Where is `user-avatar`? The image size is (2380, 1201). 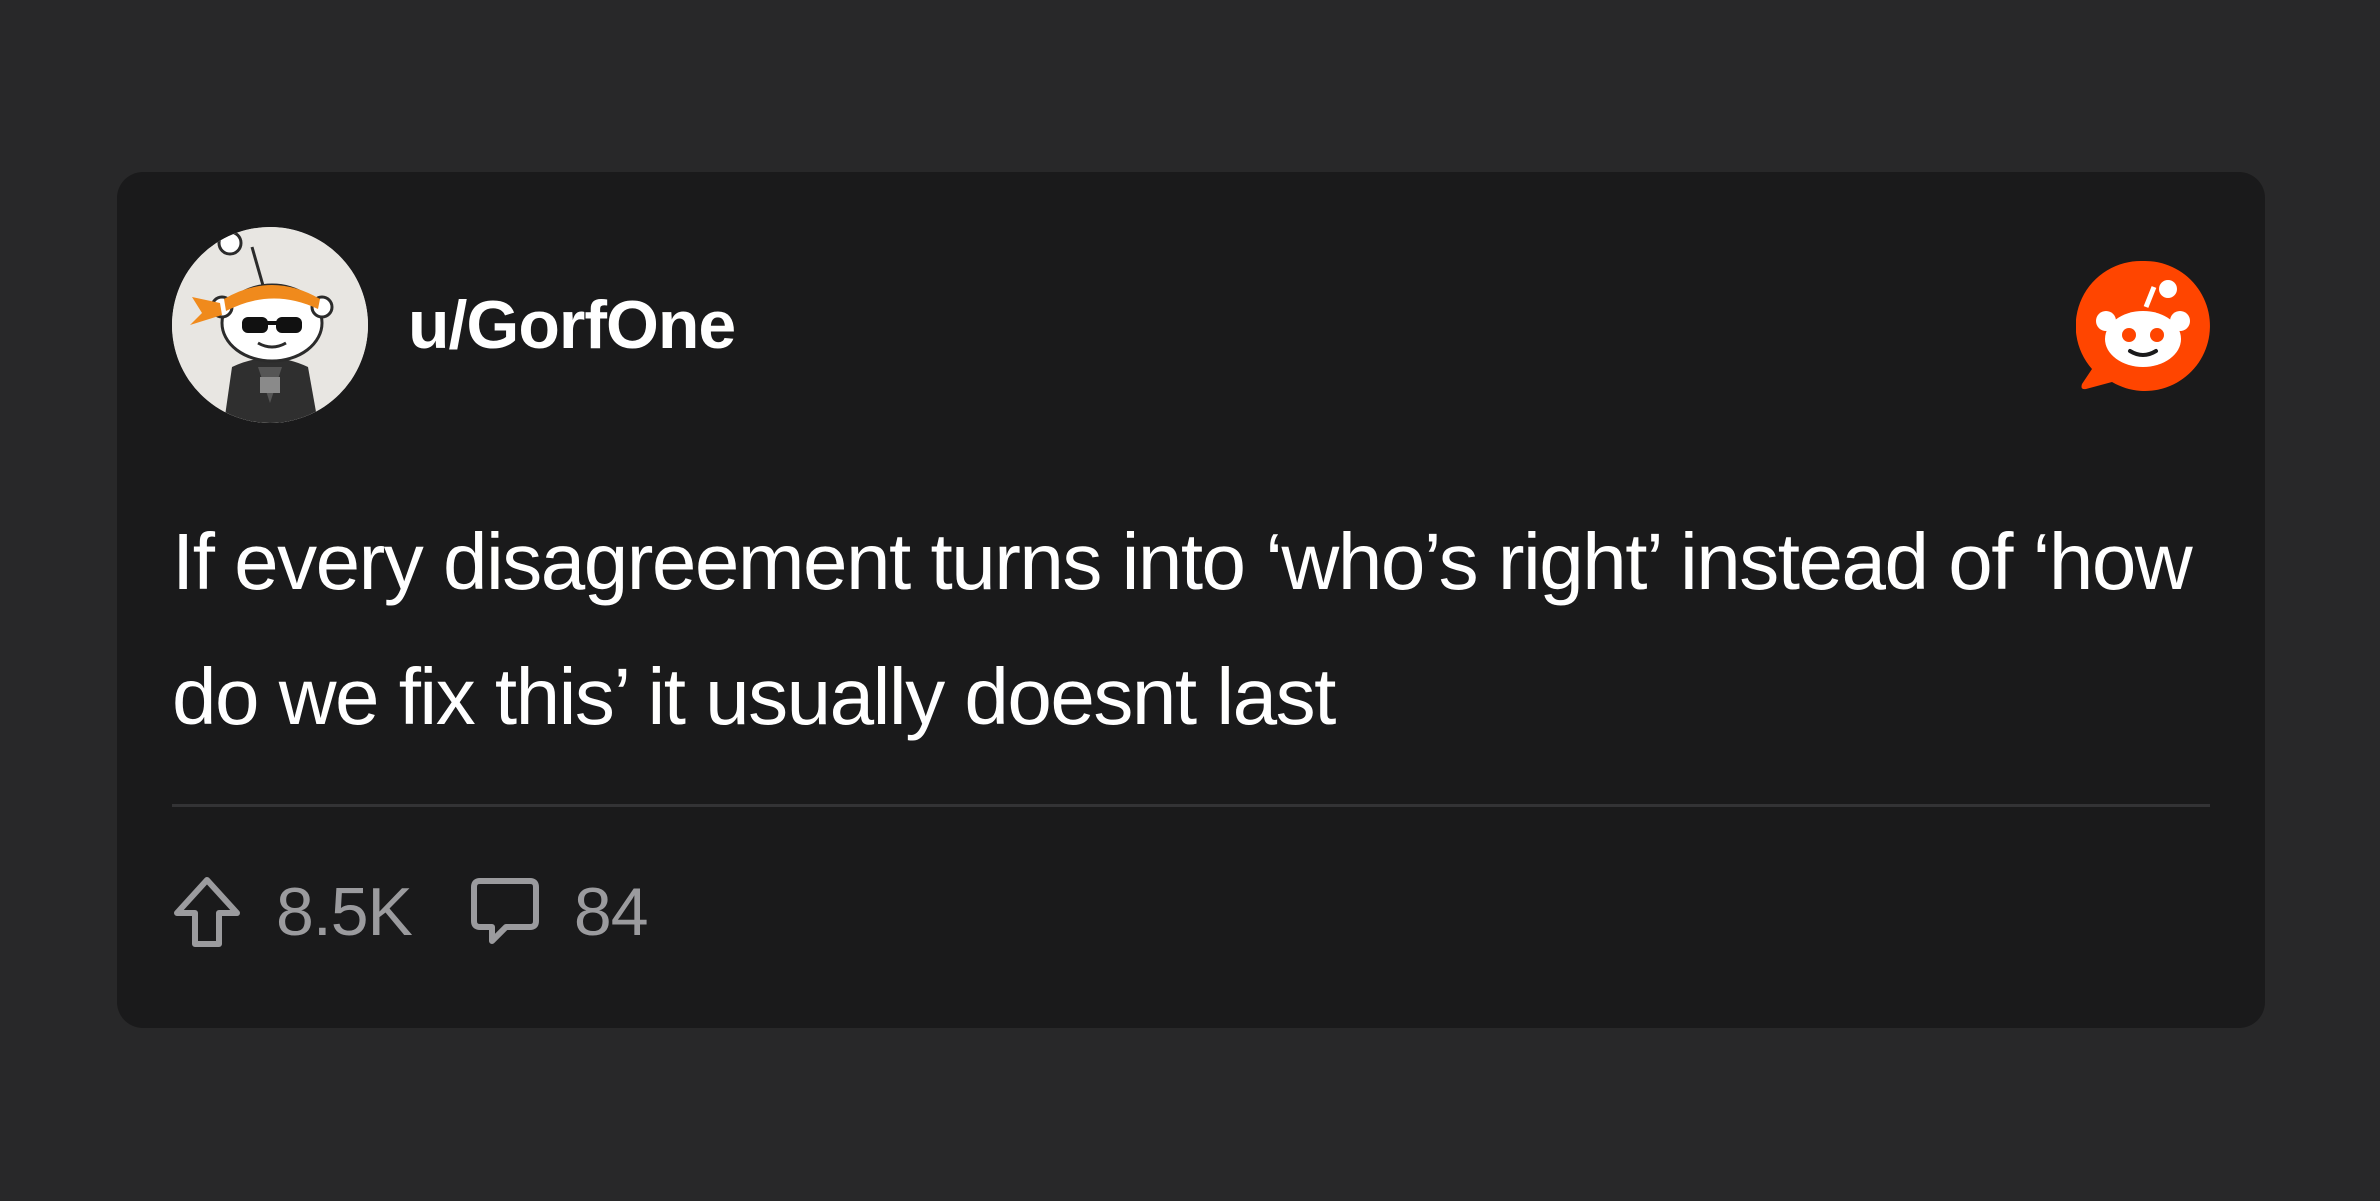
user-avatar is located at coordinates (270, 325).